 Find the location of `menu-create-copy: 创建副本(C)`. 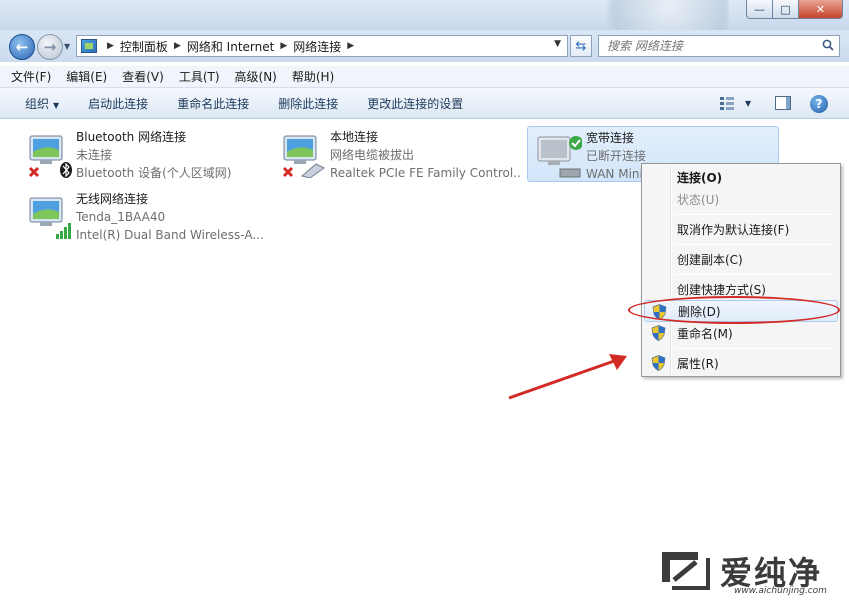

menu-create-copy: 创建副本(C) is located at coordinates (741, 259).